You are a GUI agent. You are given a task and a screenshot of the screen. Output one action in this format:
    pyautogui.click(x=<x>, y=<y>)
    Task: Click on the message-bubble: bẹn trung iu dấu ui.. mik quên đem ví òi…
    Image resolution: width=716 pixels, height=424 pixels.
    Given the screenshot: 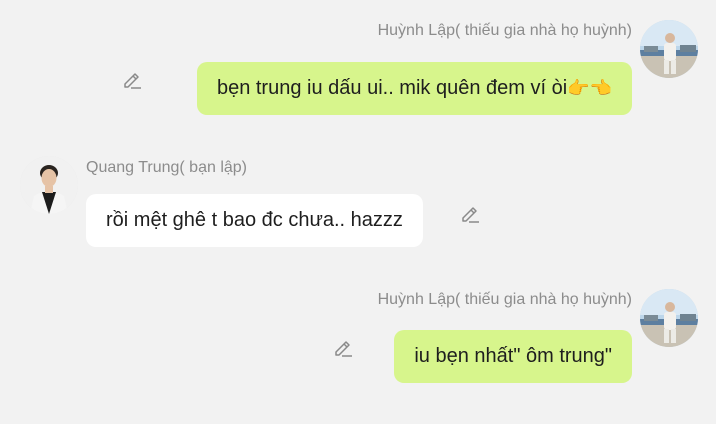 What is the action you would take?
    pyautogui.click(x=414, y=88)
    